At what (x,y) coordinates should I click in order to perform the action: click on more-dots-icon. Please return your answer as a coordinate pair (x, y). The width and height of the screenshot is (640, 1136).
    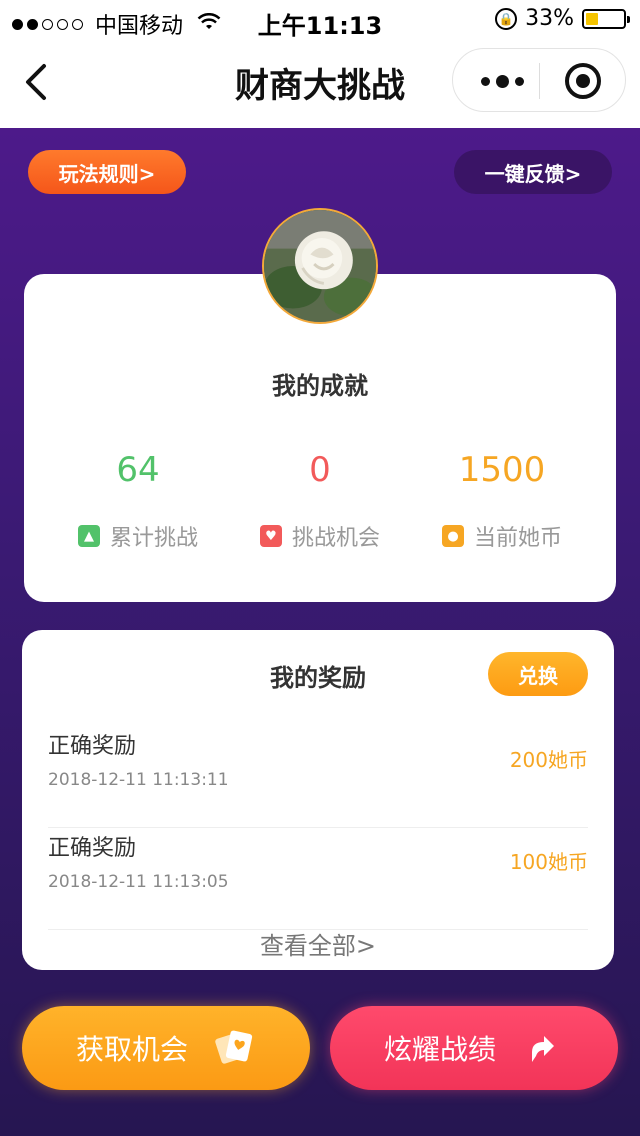
    Looking at the image, I should click on (506, 81).